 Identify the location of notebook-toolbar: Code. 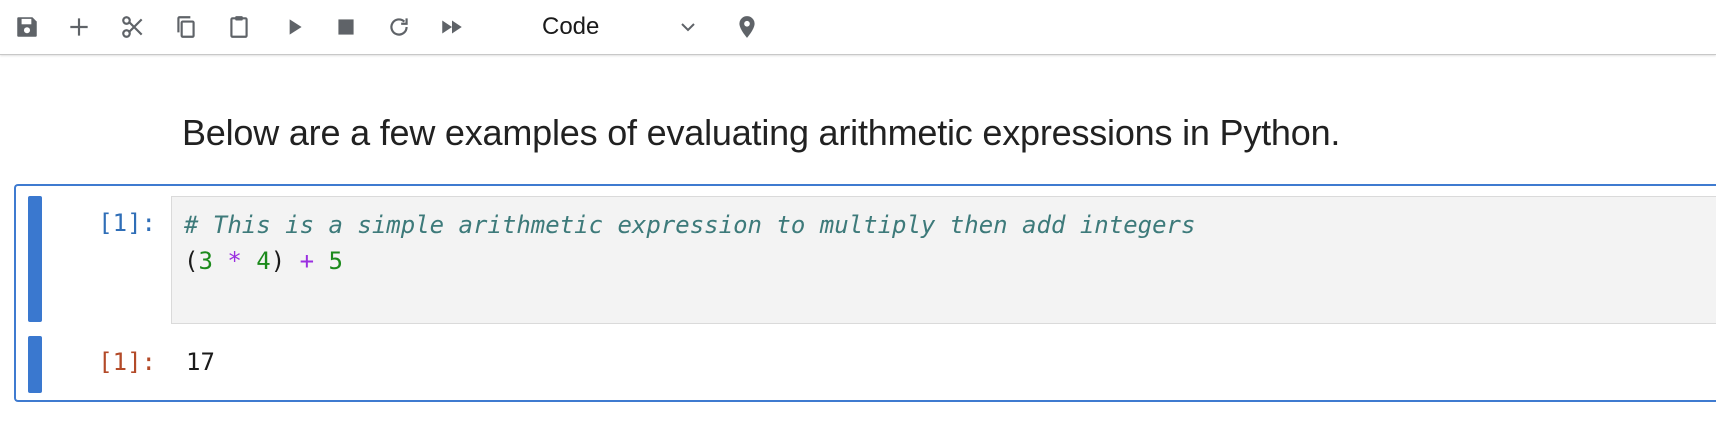
(858, 27).